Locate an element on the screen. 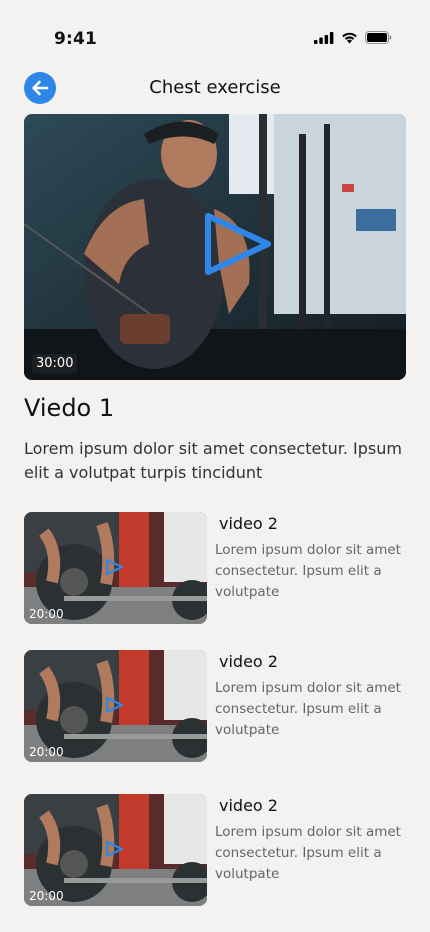 This screenshot has width=430, height=932. video-title: Viedo 1 is located at coordinates (69, 408).